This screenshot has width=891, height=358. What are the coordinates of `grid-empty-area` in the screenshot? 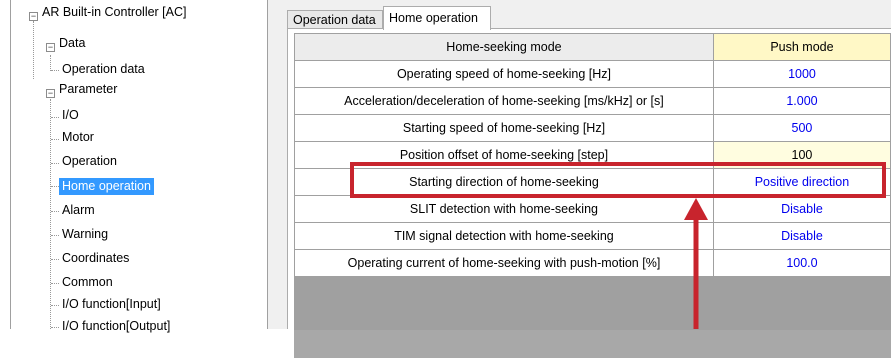 It's located at (592, 344).